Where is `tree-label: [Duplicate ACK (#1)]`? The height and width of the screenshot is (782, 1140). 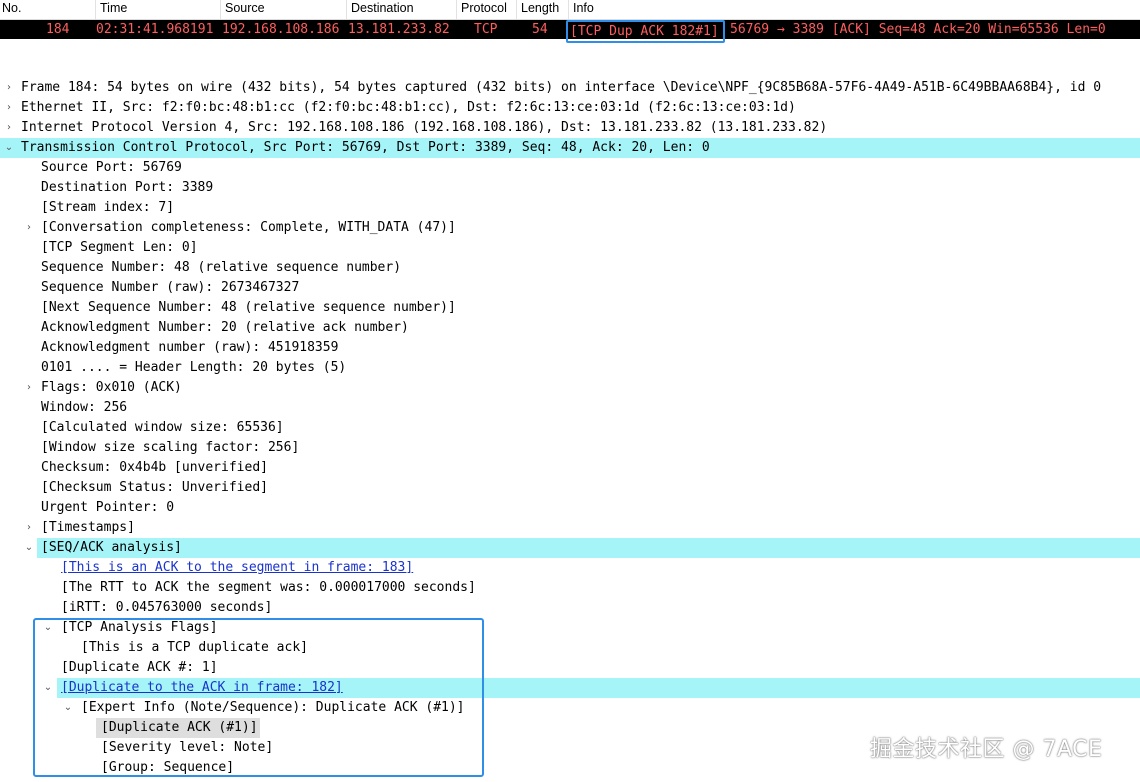
tree-label: [Duplicate ACK (#1)] is located at coordinates (179, 727).